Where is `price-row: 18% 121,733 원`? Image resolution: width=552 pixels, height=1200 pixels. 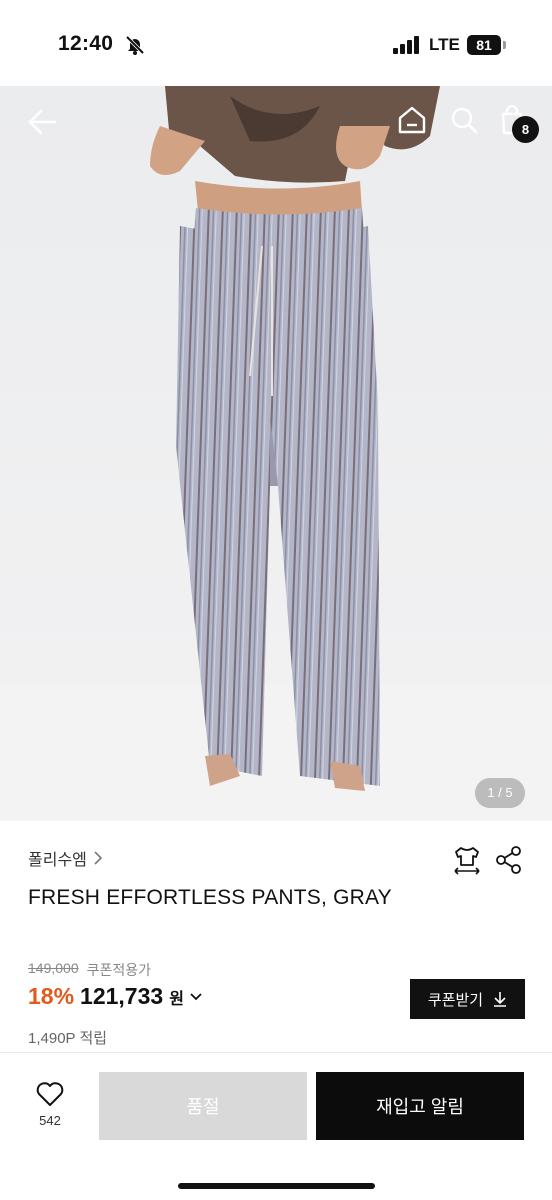
price-row: 18% 121,733 원 is located at coordinates (115, 996).